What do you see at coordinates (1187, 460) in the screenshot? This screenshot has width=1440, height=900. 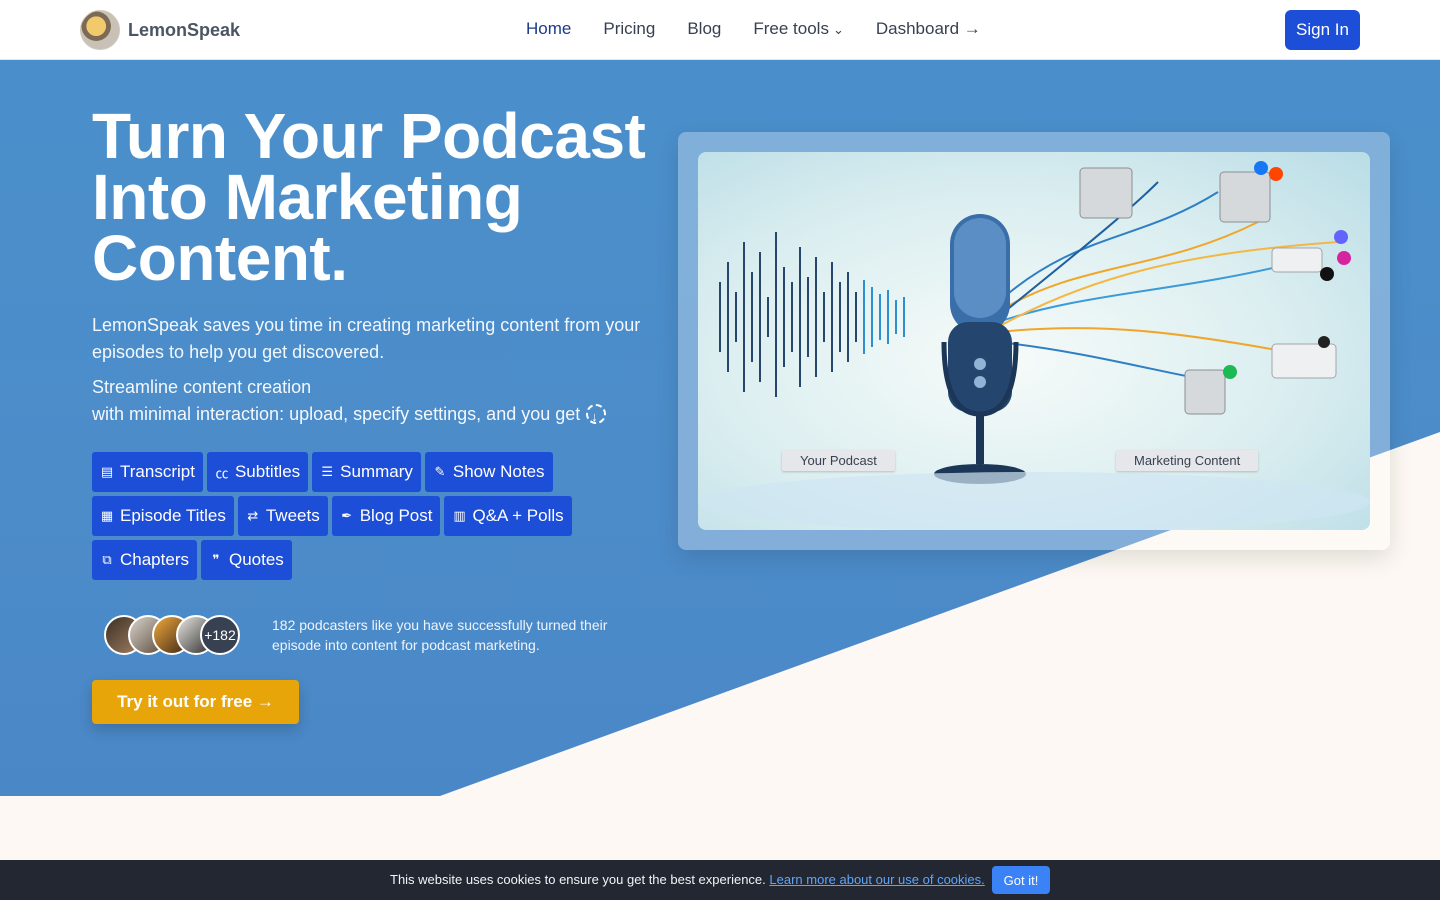 I see `image-label-marketing-content: Marketing Content` at bounding box center [1187, 460].